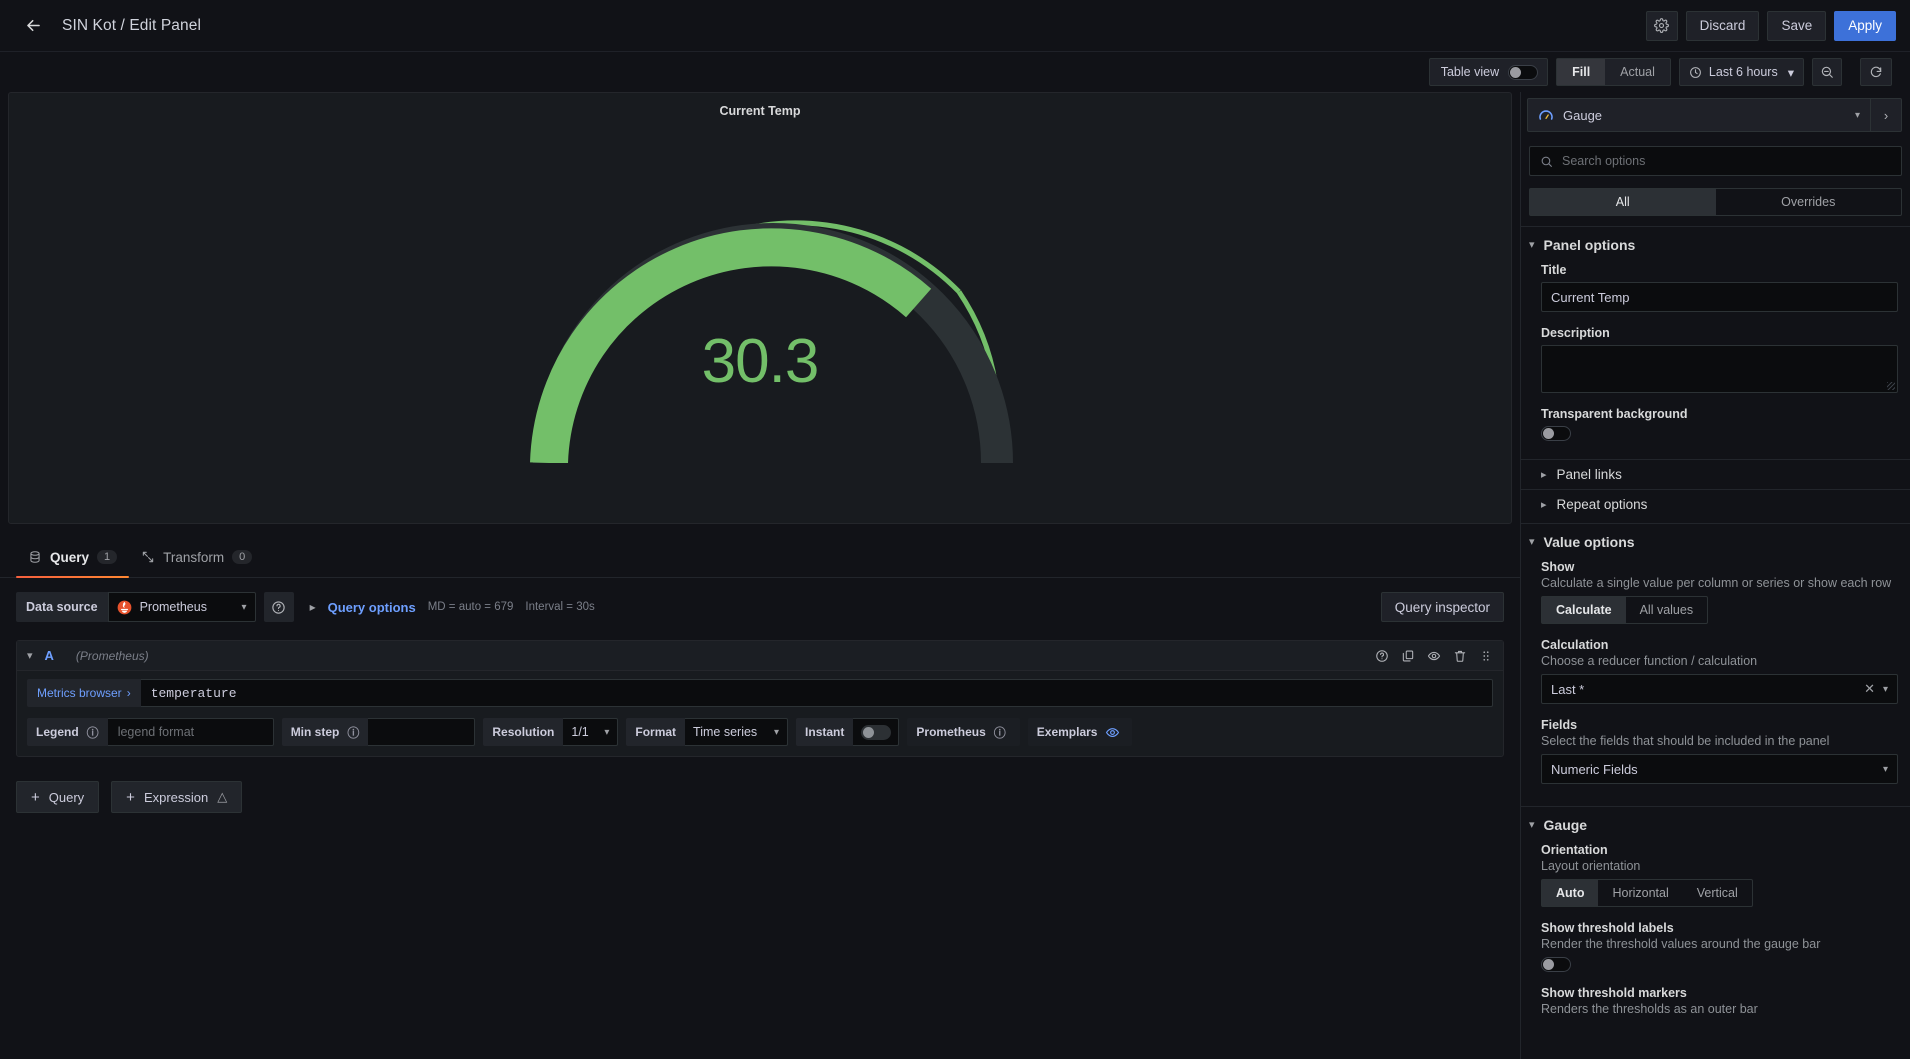  What do you see at coordinates (190, 732) in the screenshot?
I see `legend-input: legend format` at bounding box center [190, 732].